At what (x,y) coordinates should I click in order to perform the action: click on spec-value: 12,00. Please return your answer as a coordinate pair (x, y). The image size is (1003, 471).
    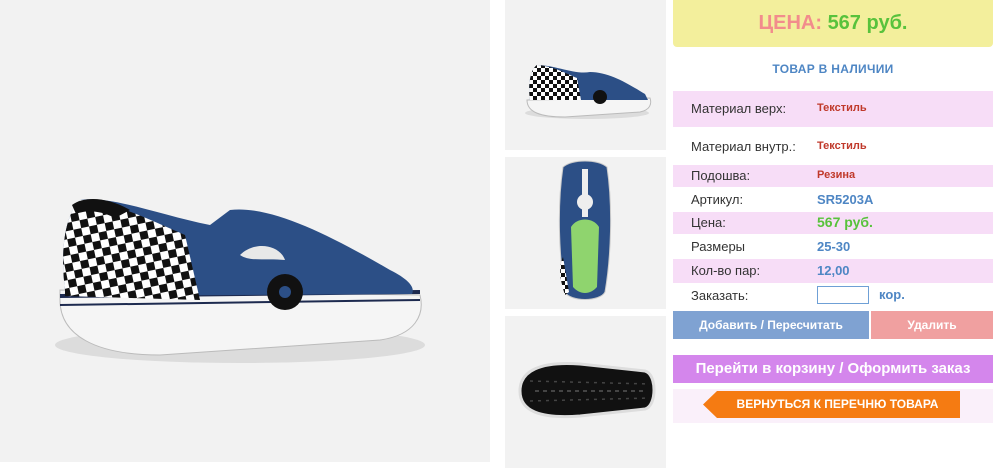
    Looking at the image, I should click on (833, 270).